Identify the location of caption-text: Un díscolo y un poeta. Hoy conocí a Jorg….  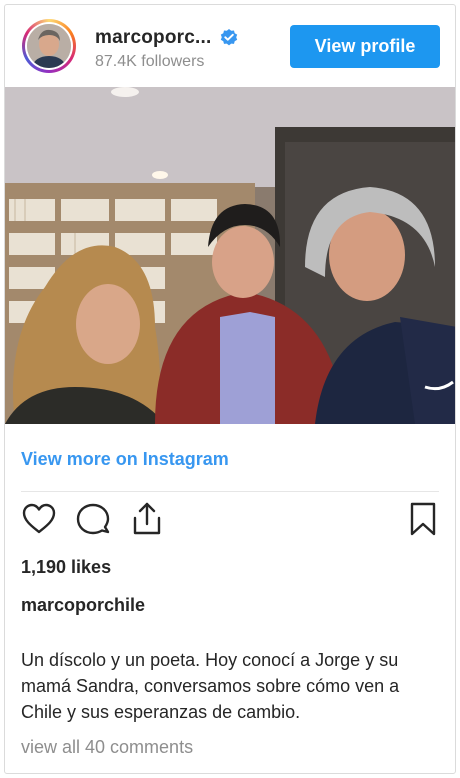
(210, 686).